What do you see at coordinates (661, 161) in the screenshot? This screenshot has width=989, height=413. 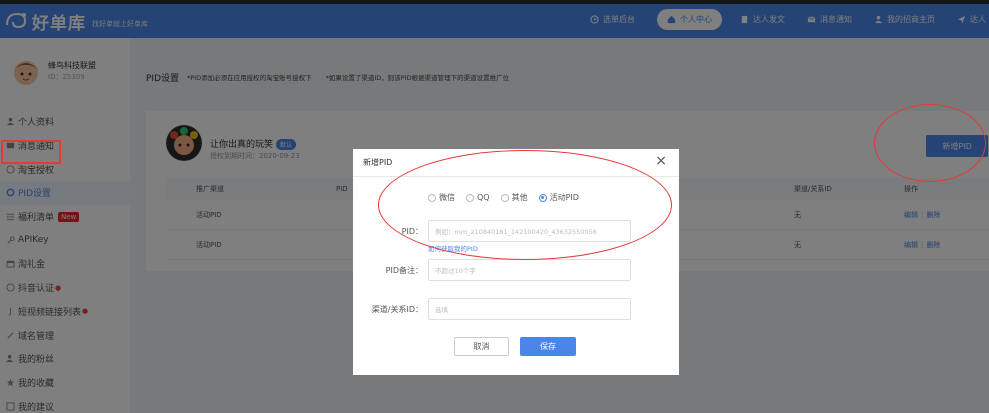 I see `close-icon: ×` at bounding box center [661, 161].